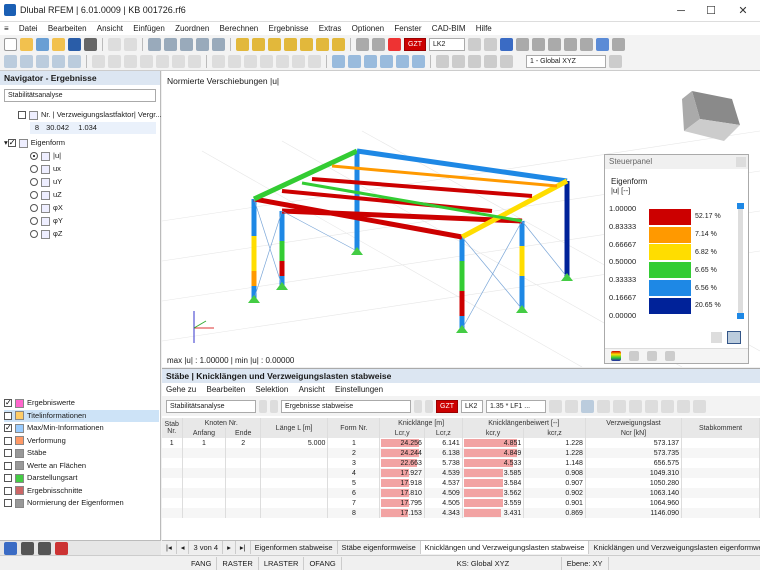 Image resolution: width=760 pixels, height=570 pixels. What do you see at coordinates (740, 261) in the screenshot?
I see `legend-slider-track` at bounding box center [740, 261].